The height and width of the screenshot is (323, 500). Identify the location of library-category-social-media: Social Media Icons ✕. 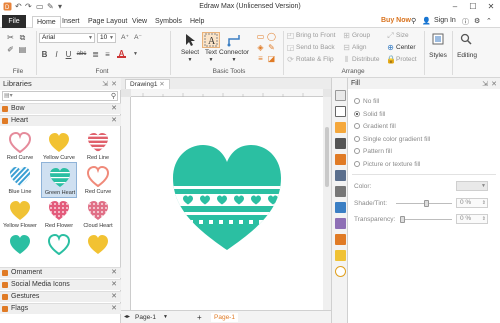
(60, 284).